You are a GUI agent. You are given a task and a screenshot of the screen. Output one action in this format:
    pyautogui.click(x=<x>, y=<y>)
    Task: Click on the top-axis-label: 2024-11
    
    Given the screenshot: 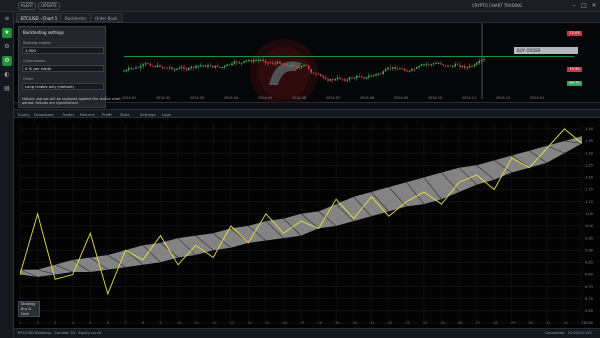 What is the action you would take?
    pyautogui.click(x=469, y=98)
    